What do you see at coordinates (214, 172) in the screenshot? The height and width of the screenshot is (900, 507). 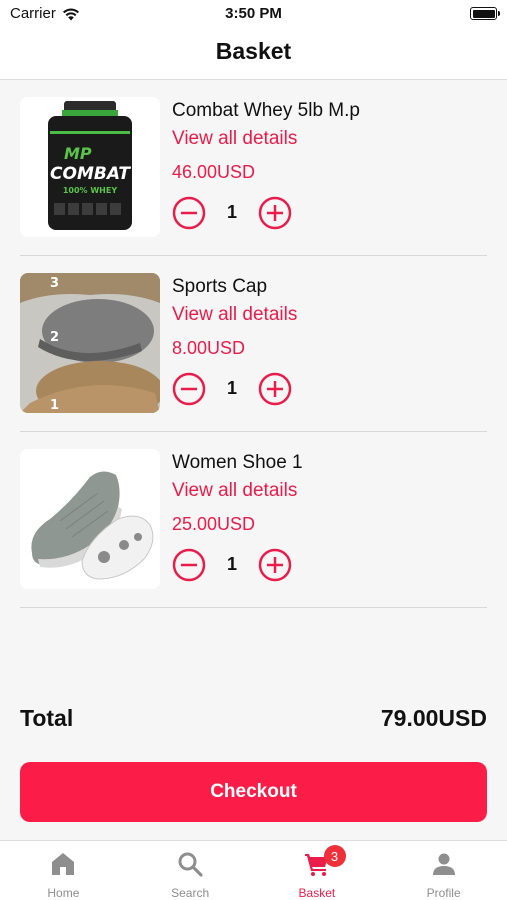 I see `item-price: 46.00USD` at bounding box center [214, 172].